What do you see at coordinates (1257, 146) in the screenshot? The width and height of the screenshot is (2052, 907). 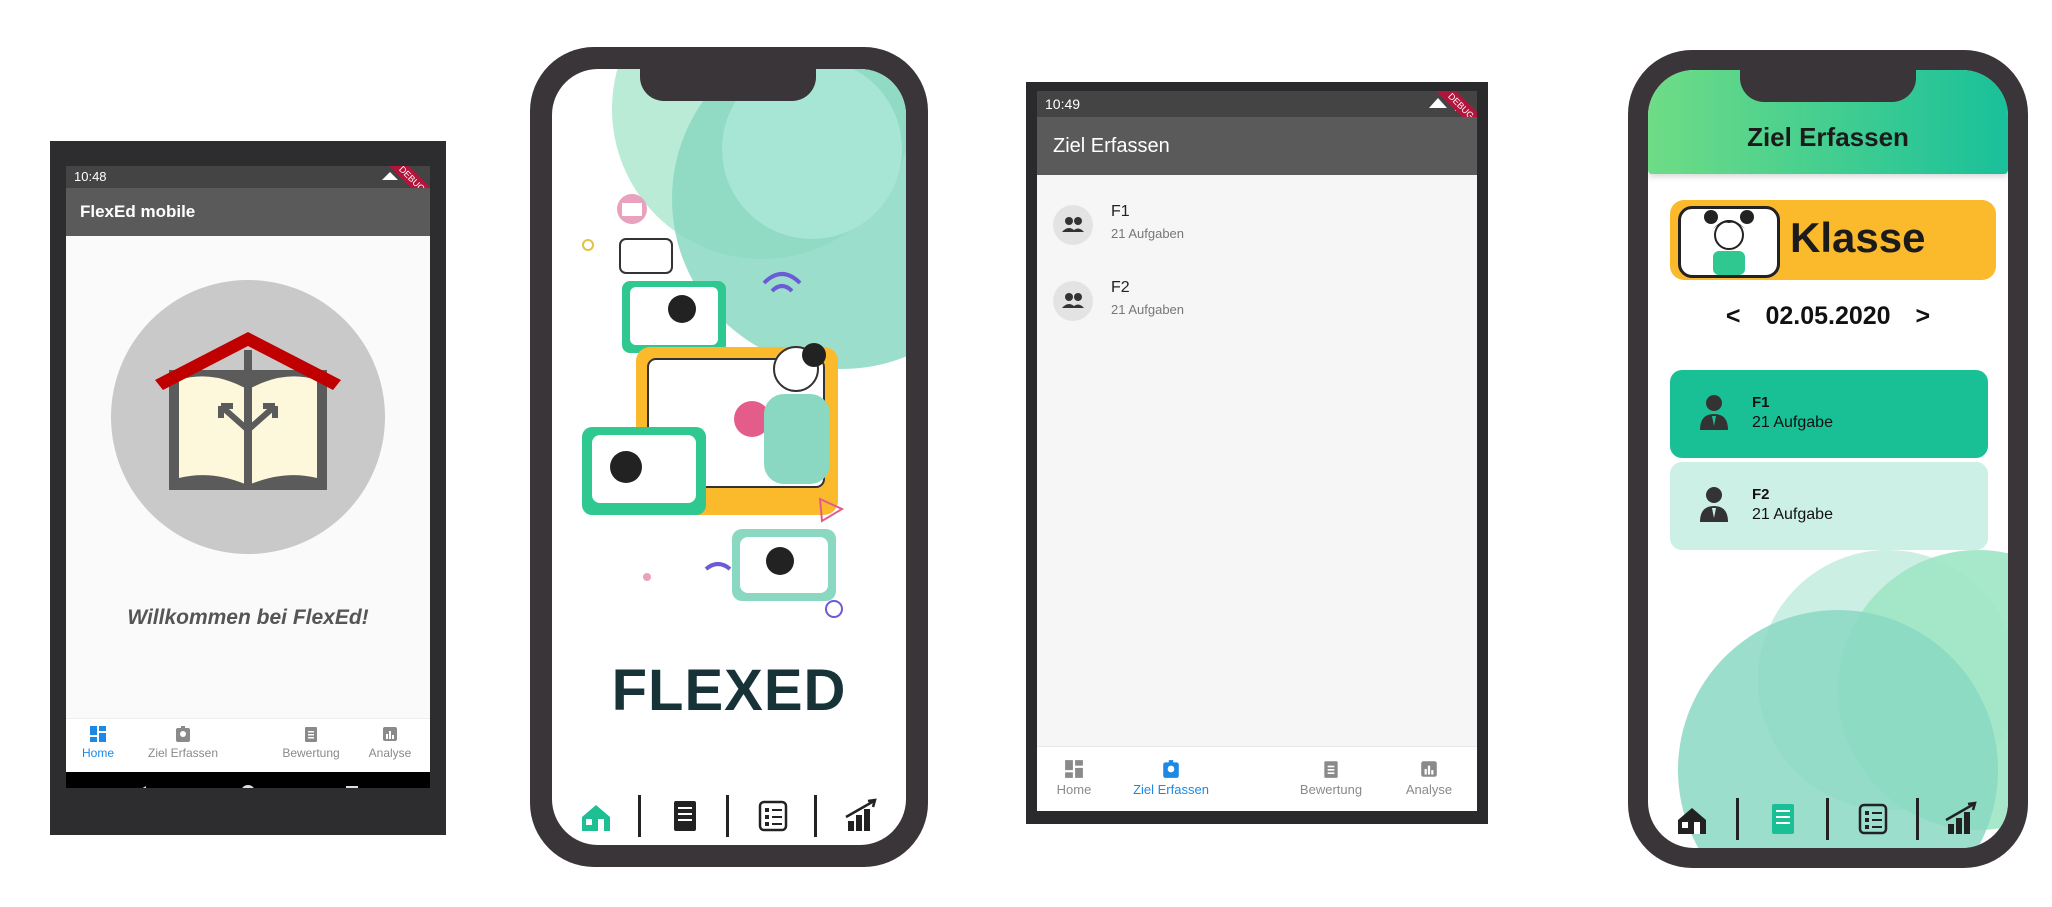 I see `app-bar: Ziel Erfassen` at bounding box center [1257, 146].